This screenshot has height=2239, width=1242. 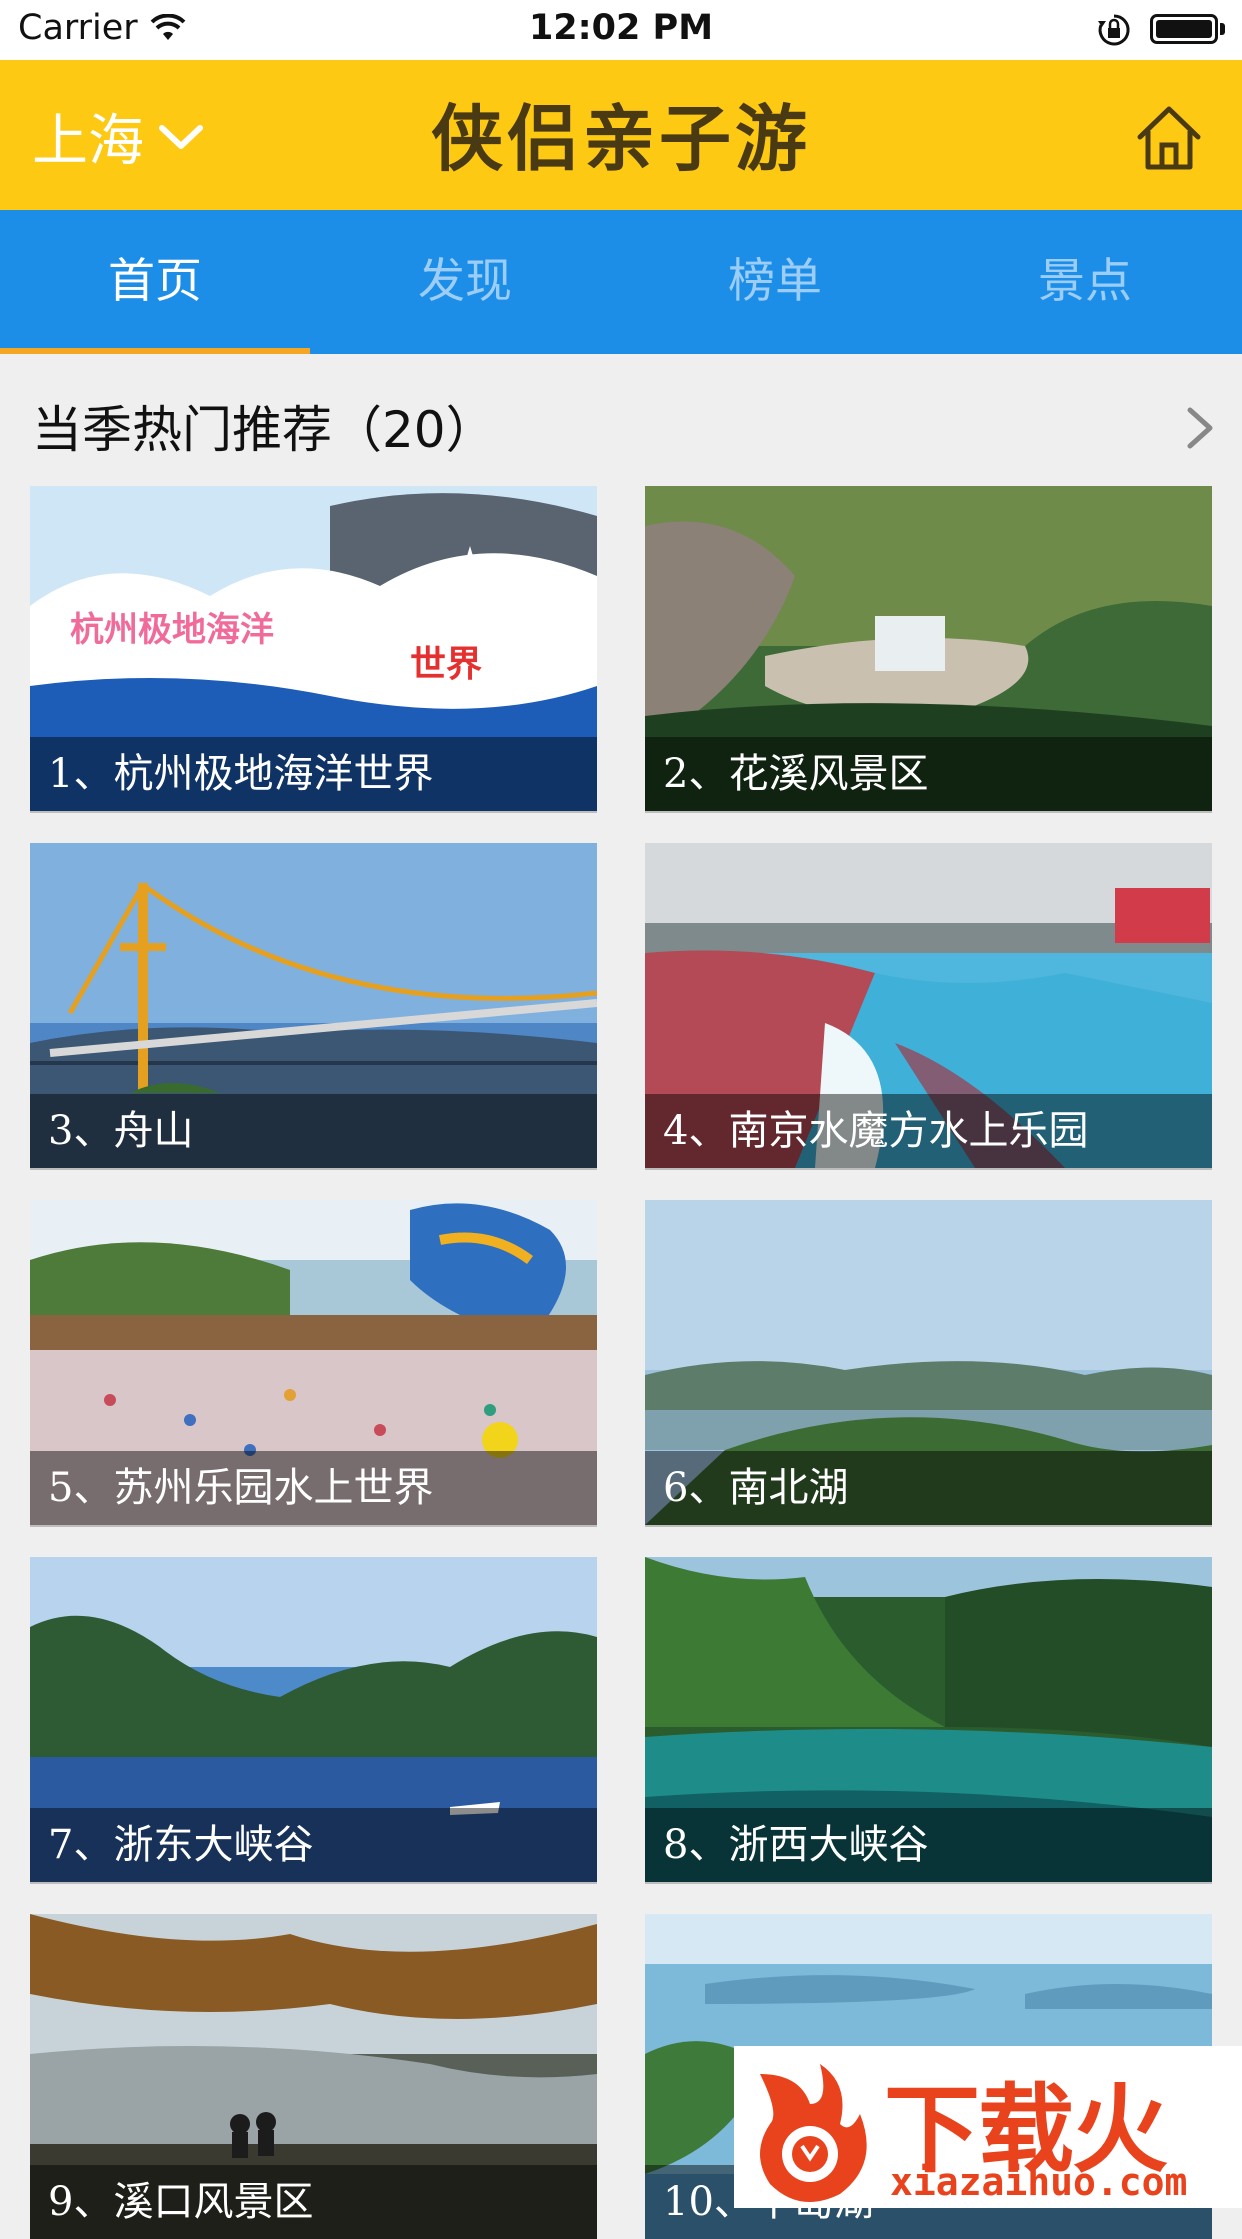 What do you see at coordinates (1039, 2182) in the screenshot?
I see `watermark-domain: xiazaihuo.com` at bounding box center [1039, 2182].